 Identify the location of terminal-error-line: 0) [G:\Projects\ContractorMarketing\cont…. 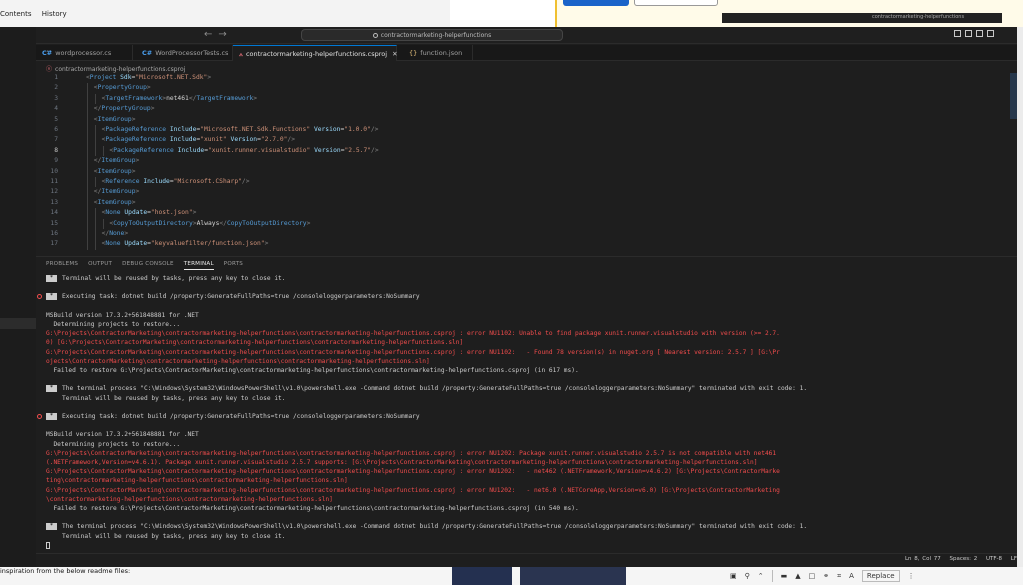
(255, 343).